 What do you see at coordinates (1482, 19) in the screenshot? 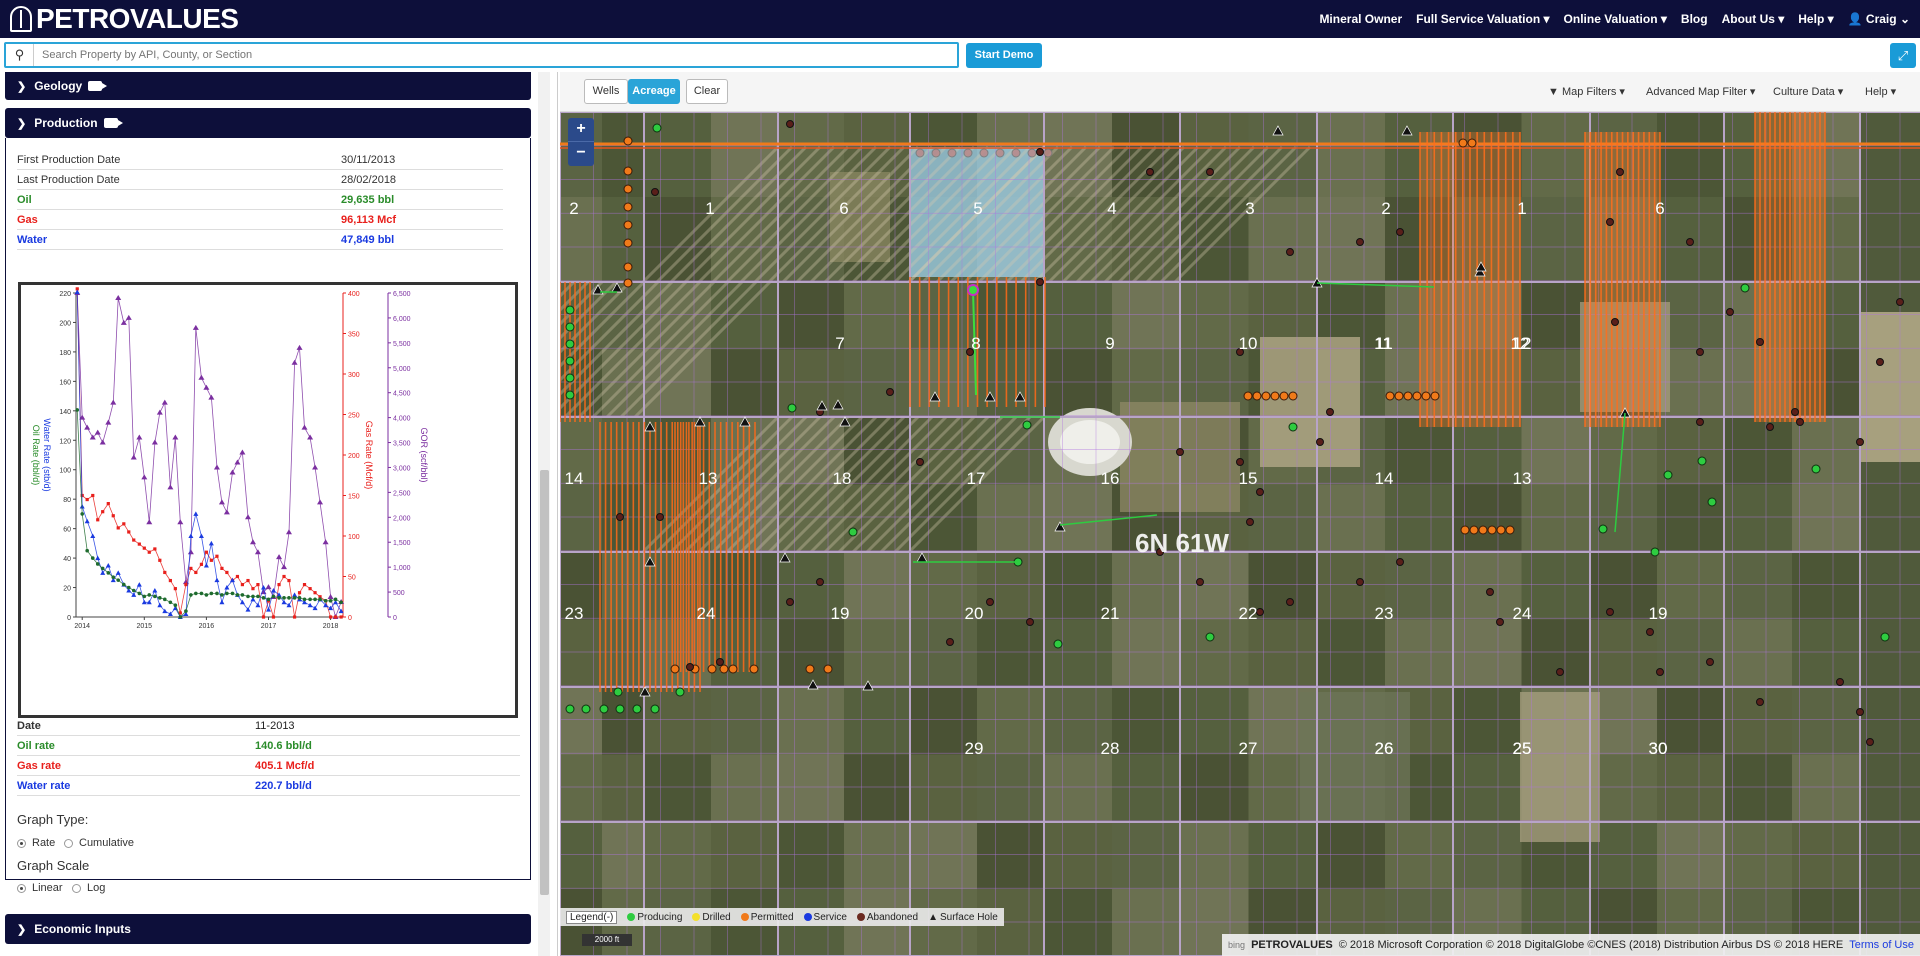
I see `nav-full-service-valuation: Full Service Valuation ▾` at bounding box center [1482, 19].